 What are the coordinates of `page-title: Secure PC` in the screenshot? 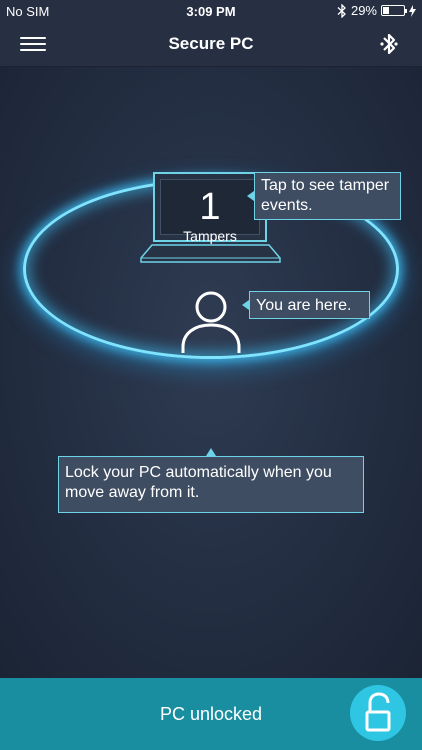 It's located at (211, 43).